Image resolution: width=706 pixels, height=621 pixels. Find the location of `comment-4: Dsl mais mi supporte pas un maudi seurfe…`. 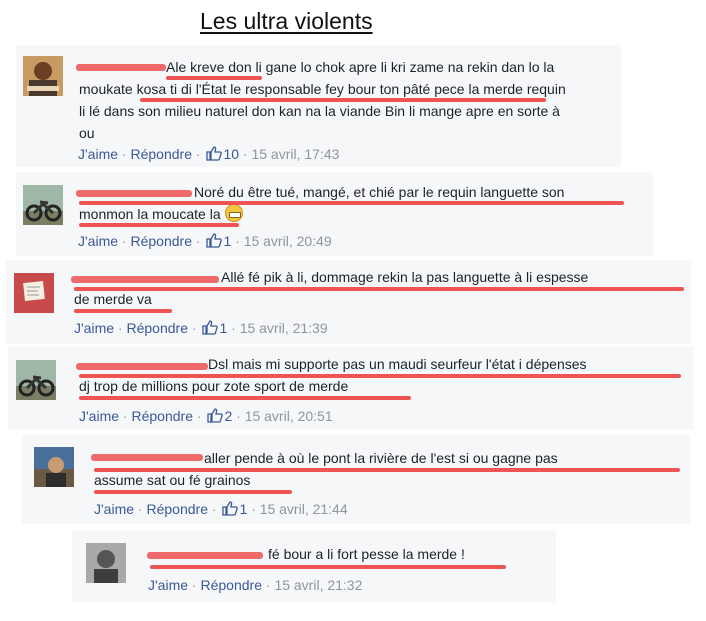

comment-4: Dsl mais mi supporte pas un maudi seurfe… is located at coordinates (351, 388).